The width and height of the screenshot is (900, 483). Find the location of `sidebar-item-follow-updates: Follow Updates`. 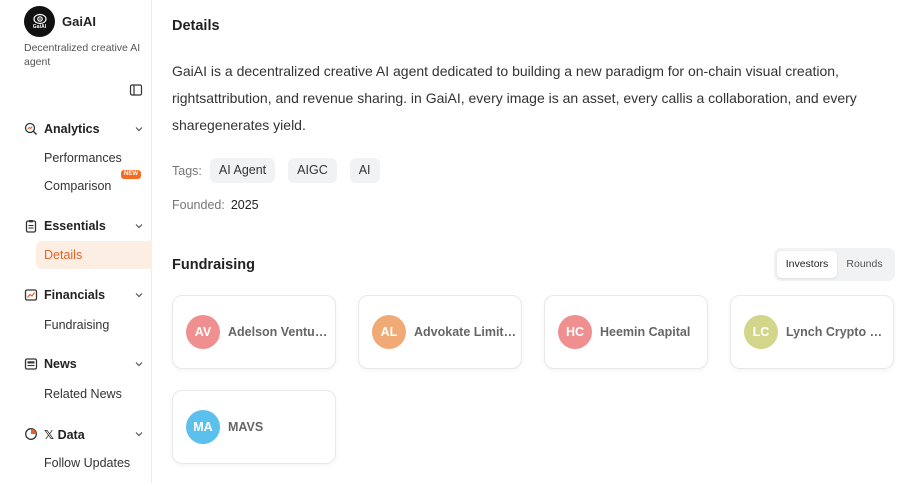

sidebar-item-follow-updates: Follow Updates is located at coordinates (87, 463).